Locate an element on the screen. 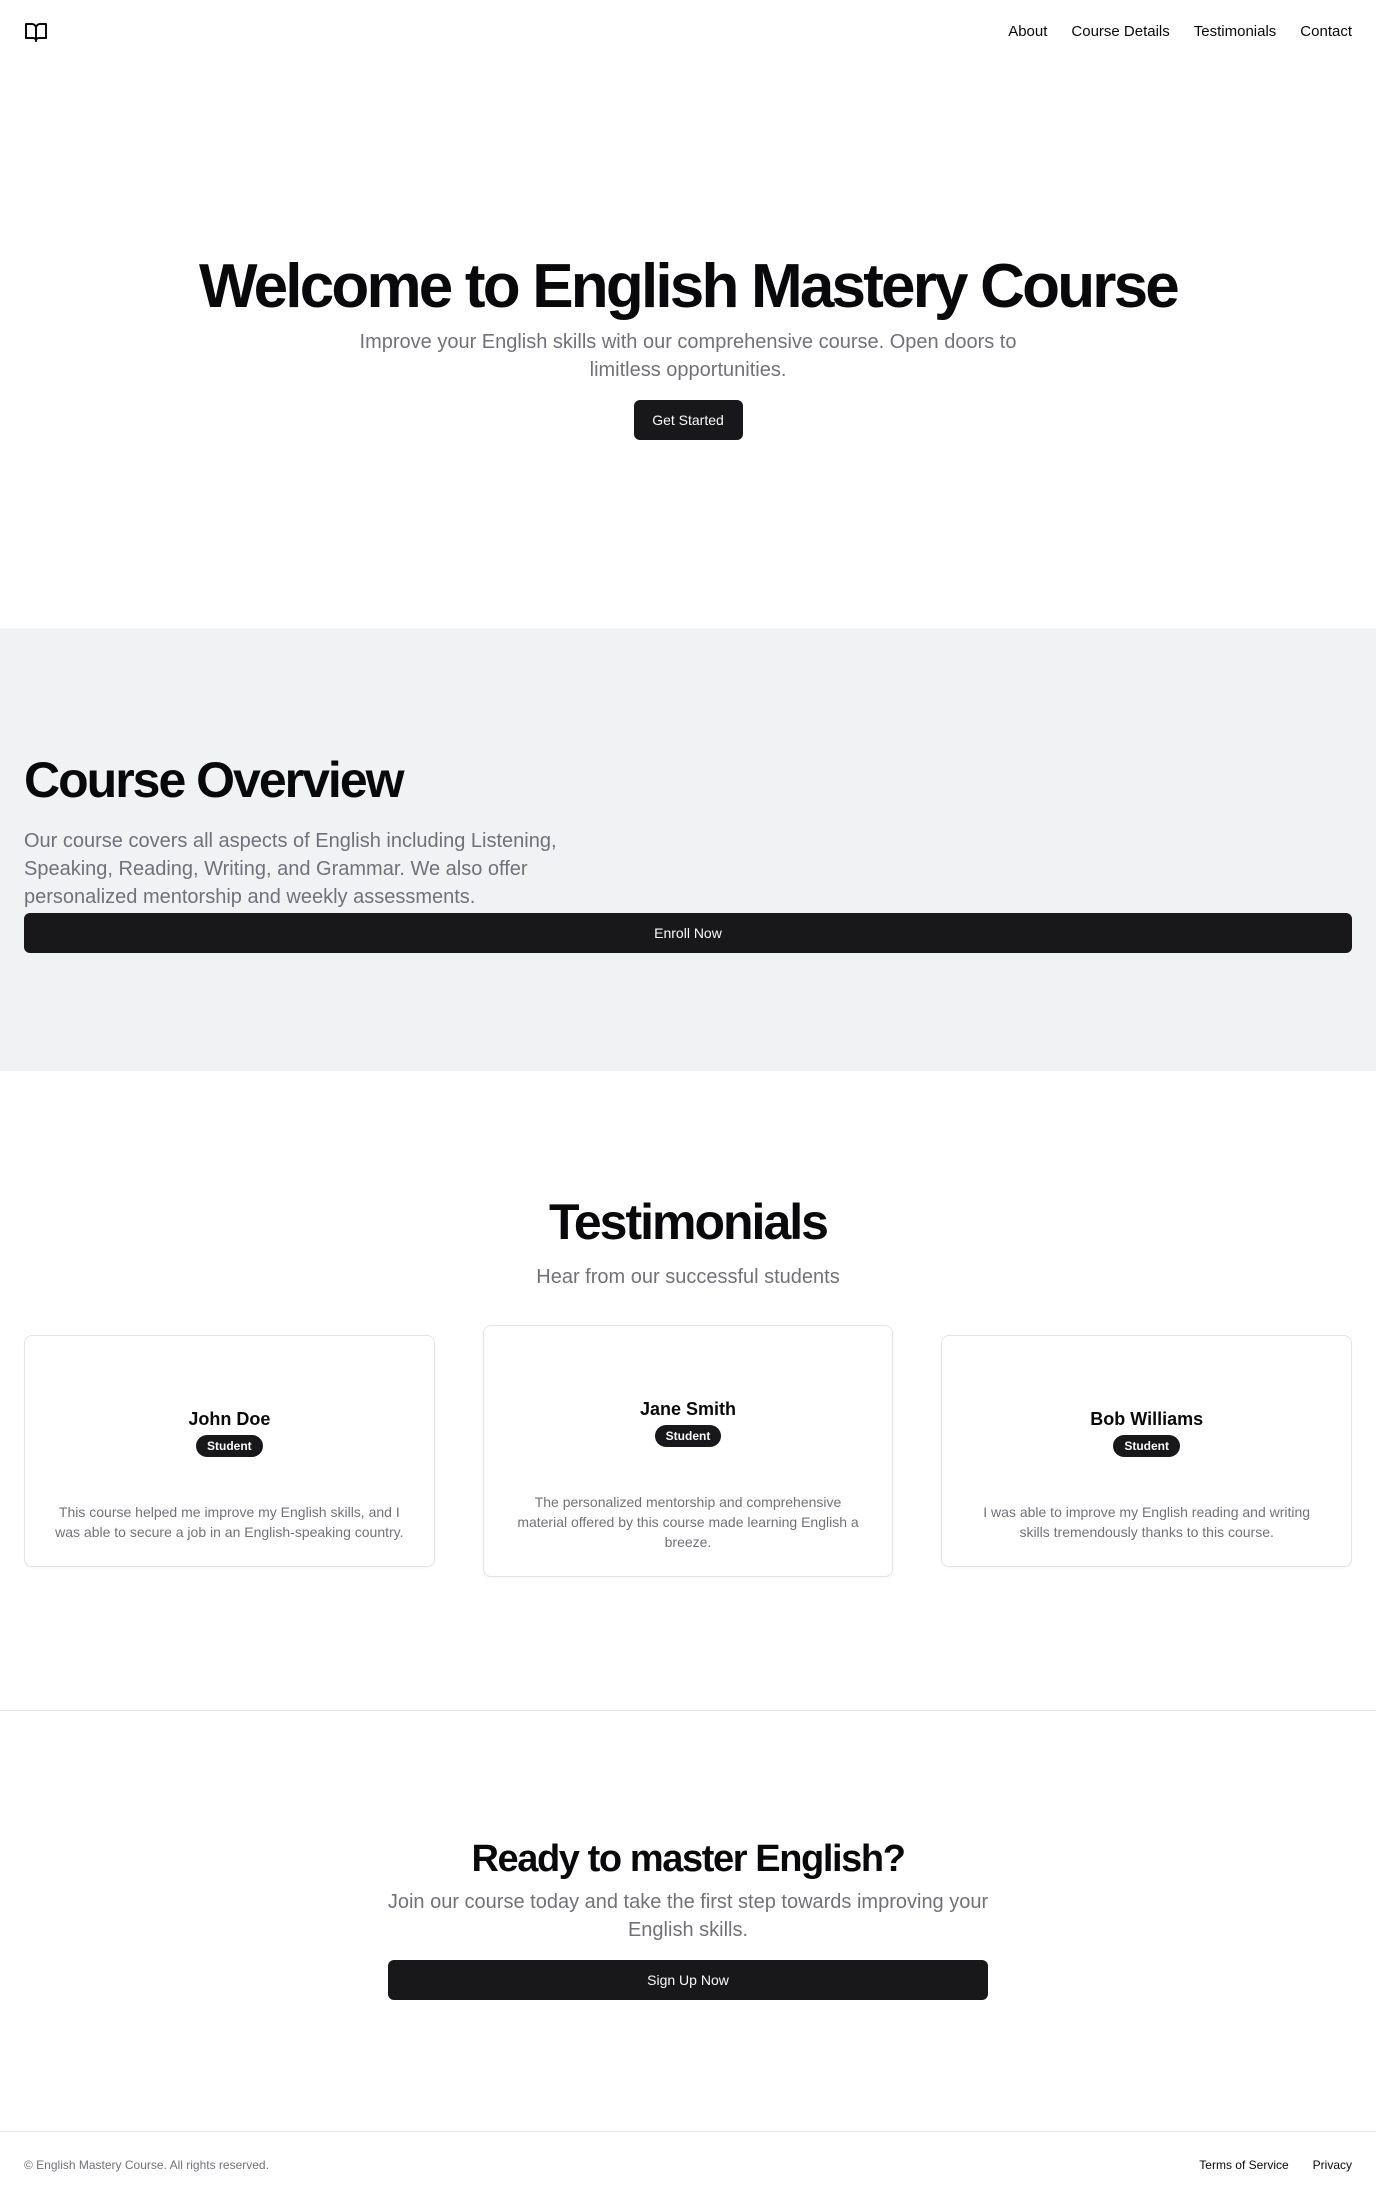  enroll-now-button: Enroll Now is located at coordinates (688, 933).